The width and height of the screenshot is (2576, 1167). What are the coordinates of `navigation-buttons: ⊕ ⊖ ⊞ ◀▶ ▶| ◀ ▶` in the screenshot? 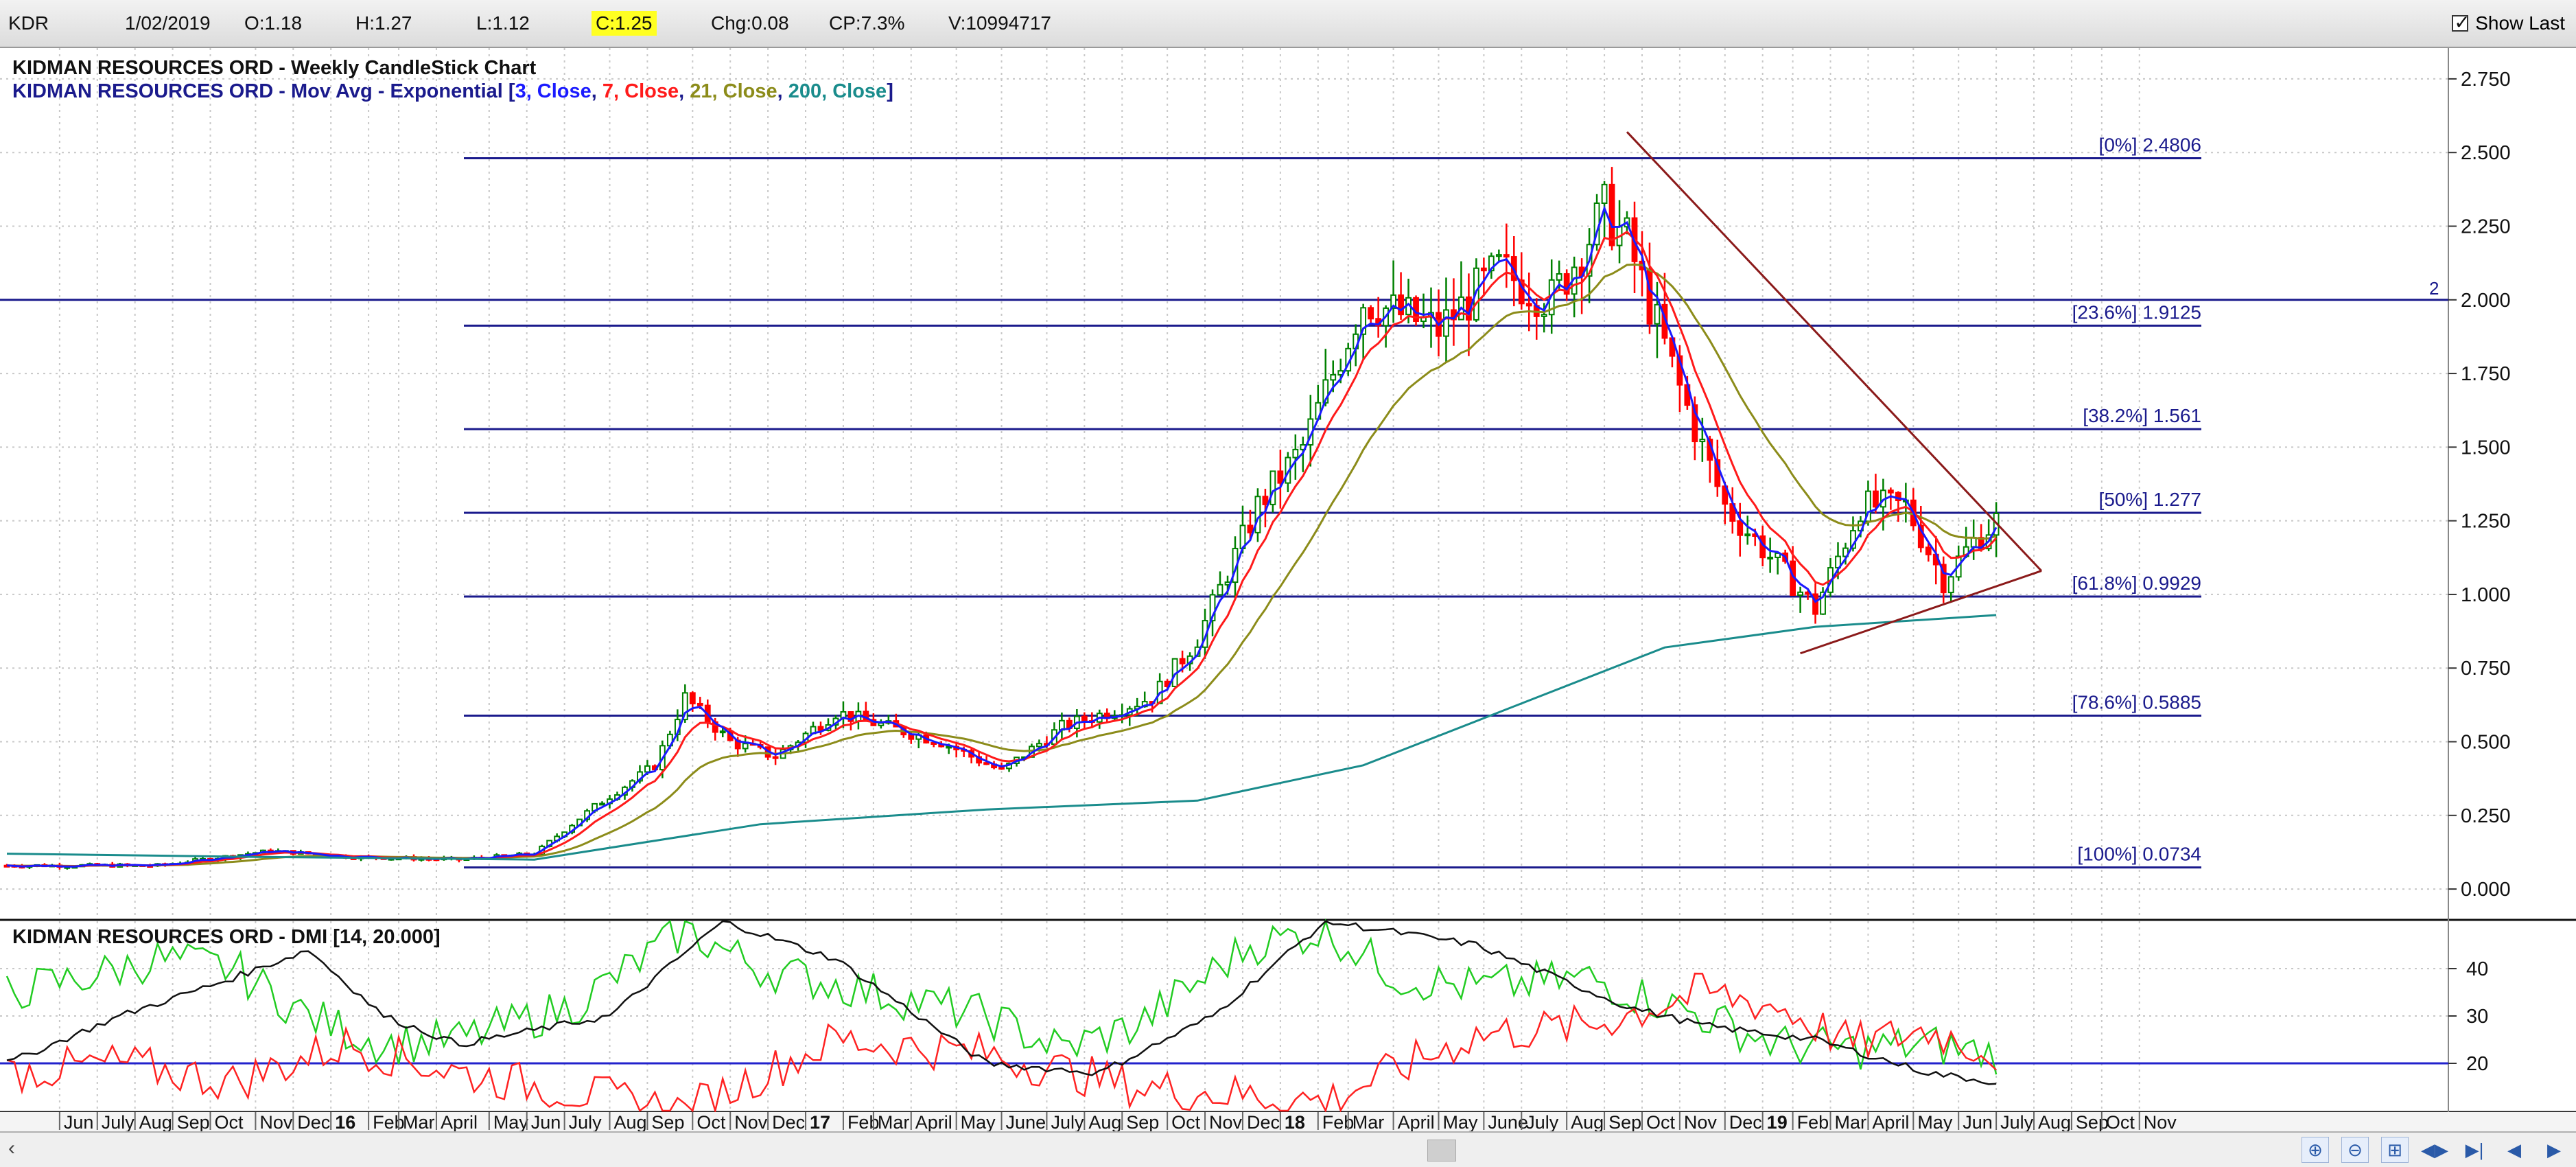 It's located at (2435, 1150).